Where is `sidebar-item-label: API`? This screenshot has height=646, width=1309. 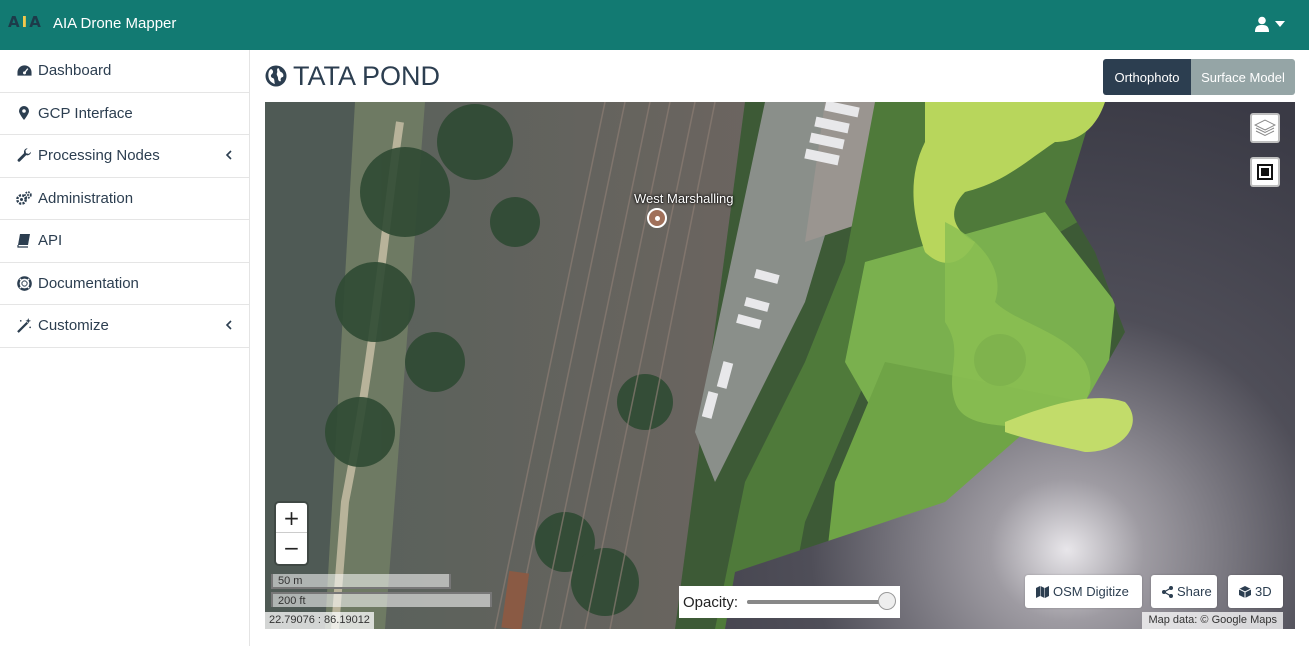
sidebar-item-label: API is located at coordinates (50, 241).